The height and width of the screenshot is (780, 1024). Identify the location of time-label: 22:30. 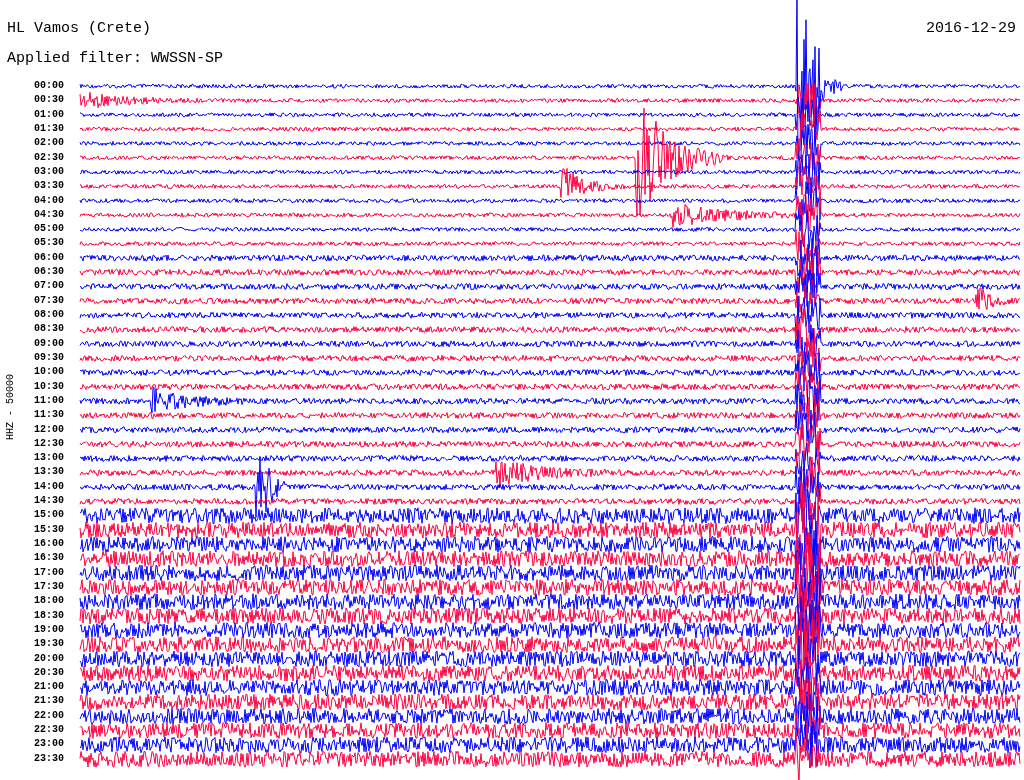
(48, 730).